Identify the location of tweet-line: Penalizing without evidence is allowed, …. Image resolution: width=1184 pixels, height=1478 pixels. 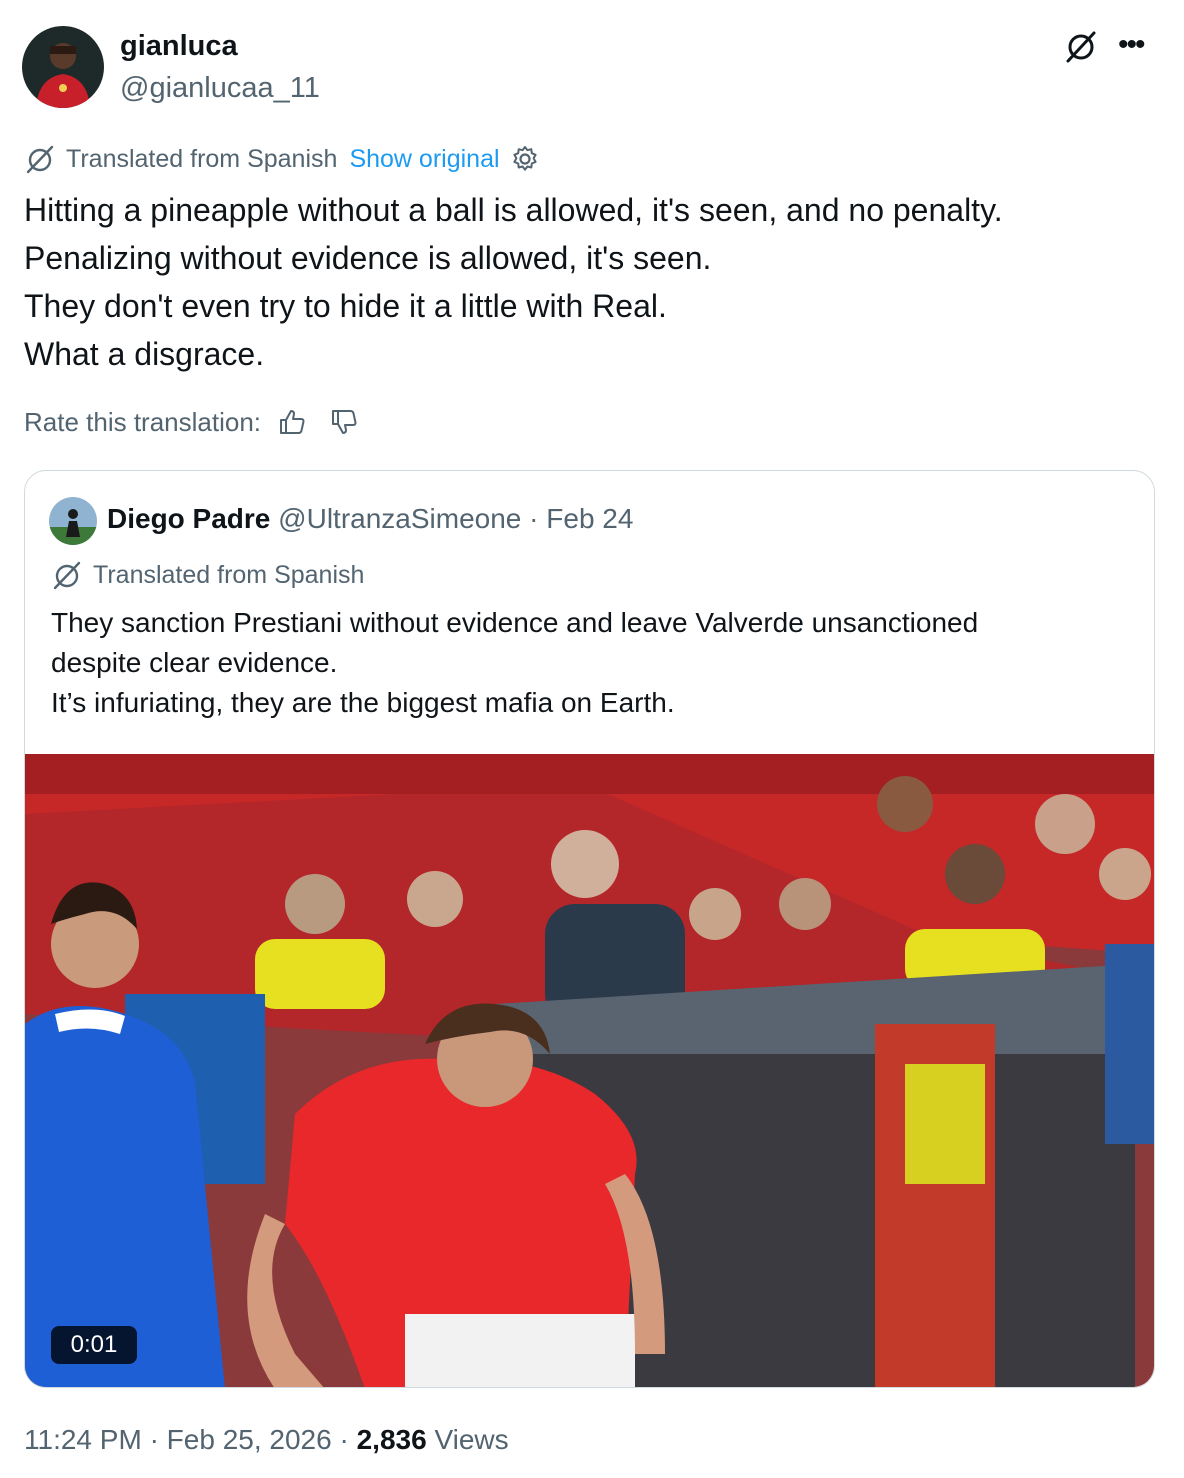
(368, 258).